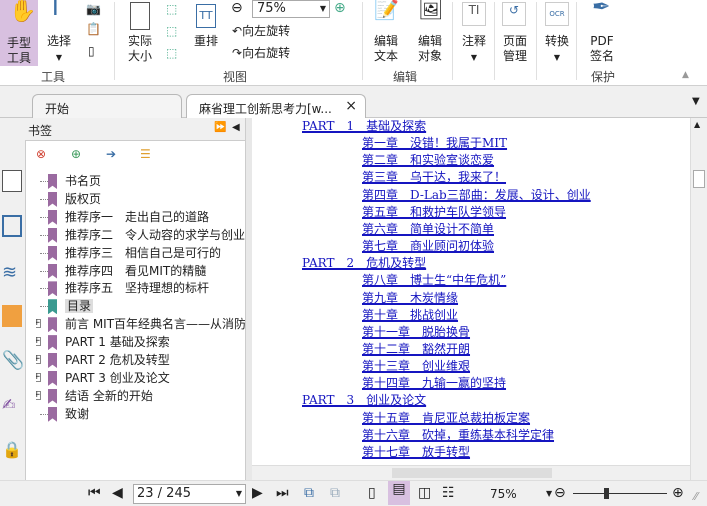 The height and width of the screenshot is (506, 707). I want to click on edit-object-button: 🖼 编辑 对象, so click(430, 32).